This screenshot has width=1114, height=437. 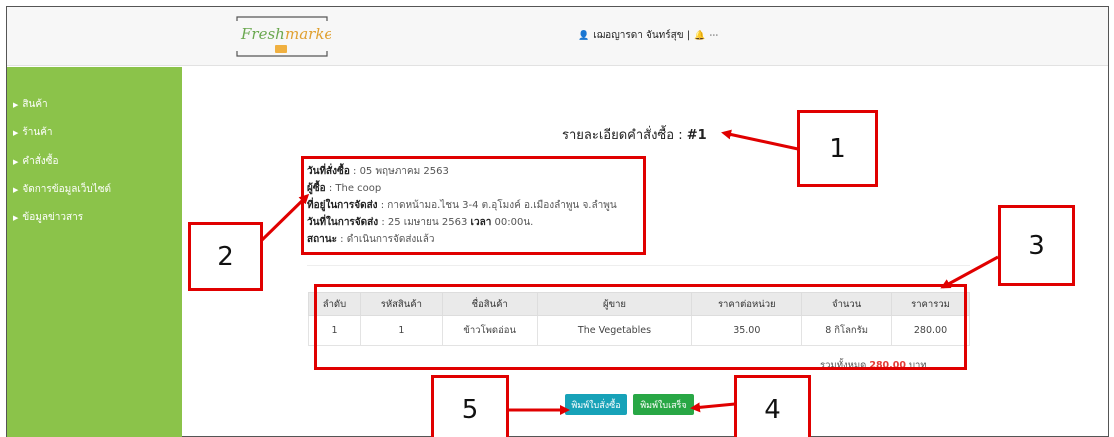 I want to click on bell-icon: 🔔, so click(x=699, y=36).